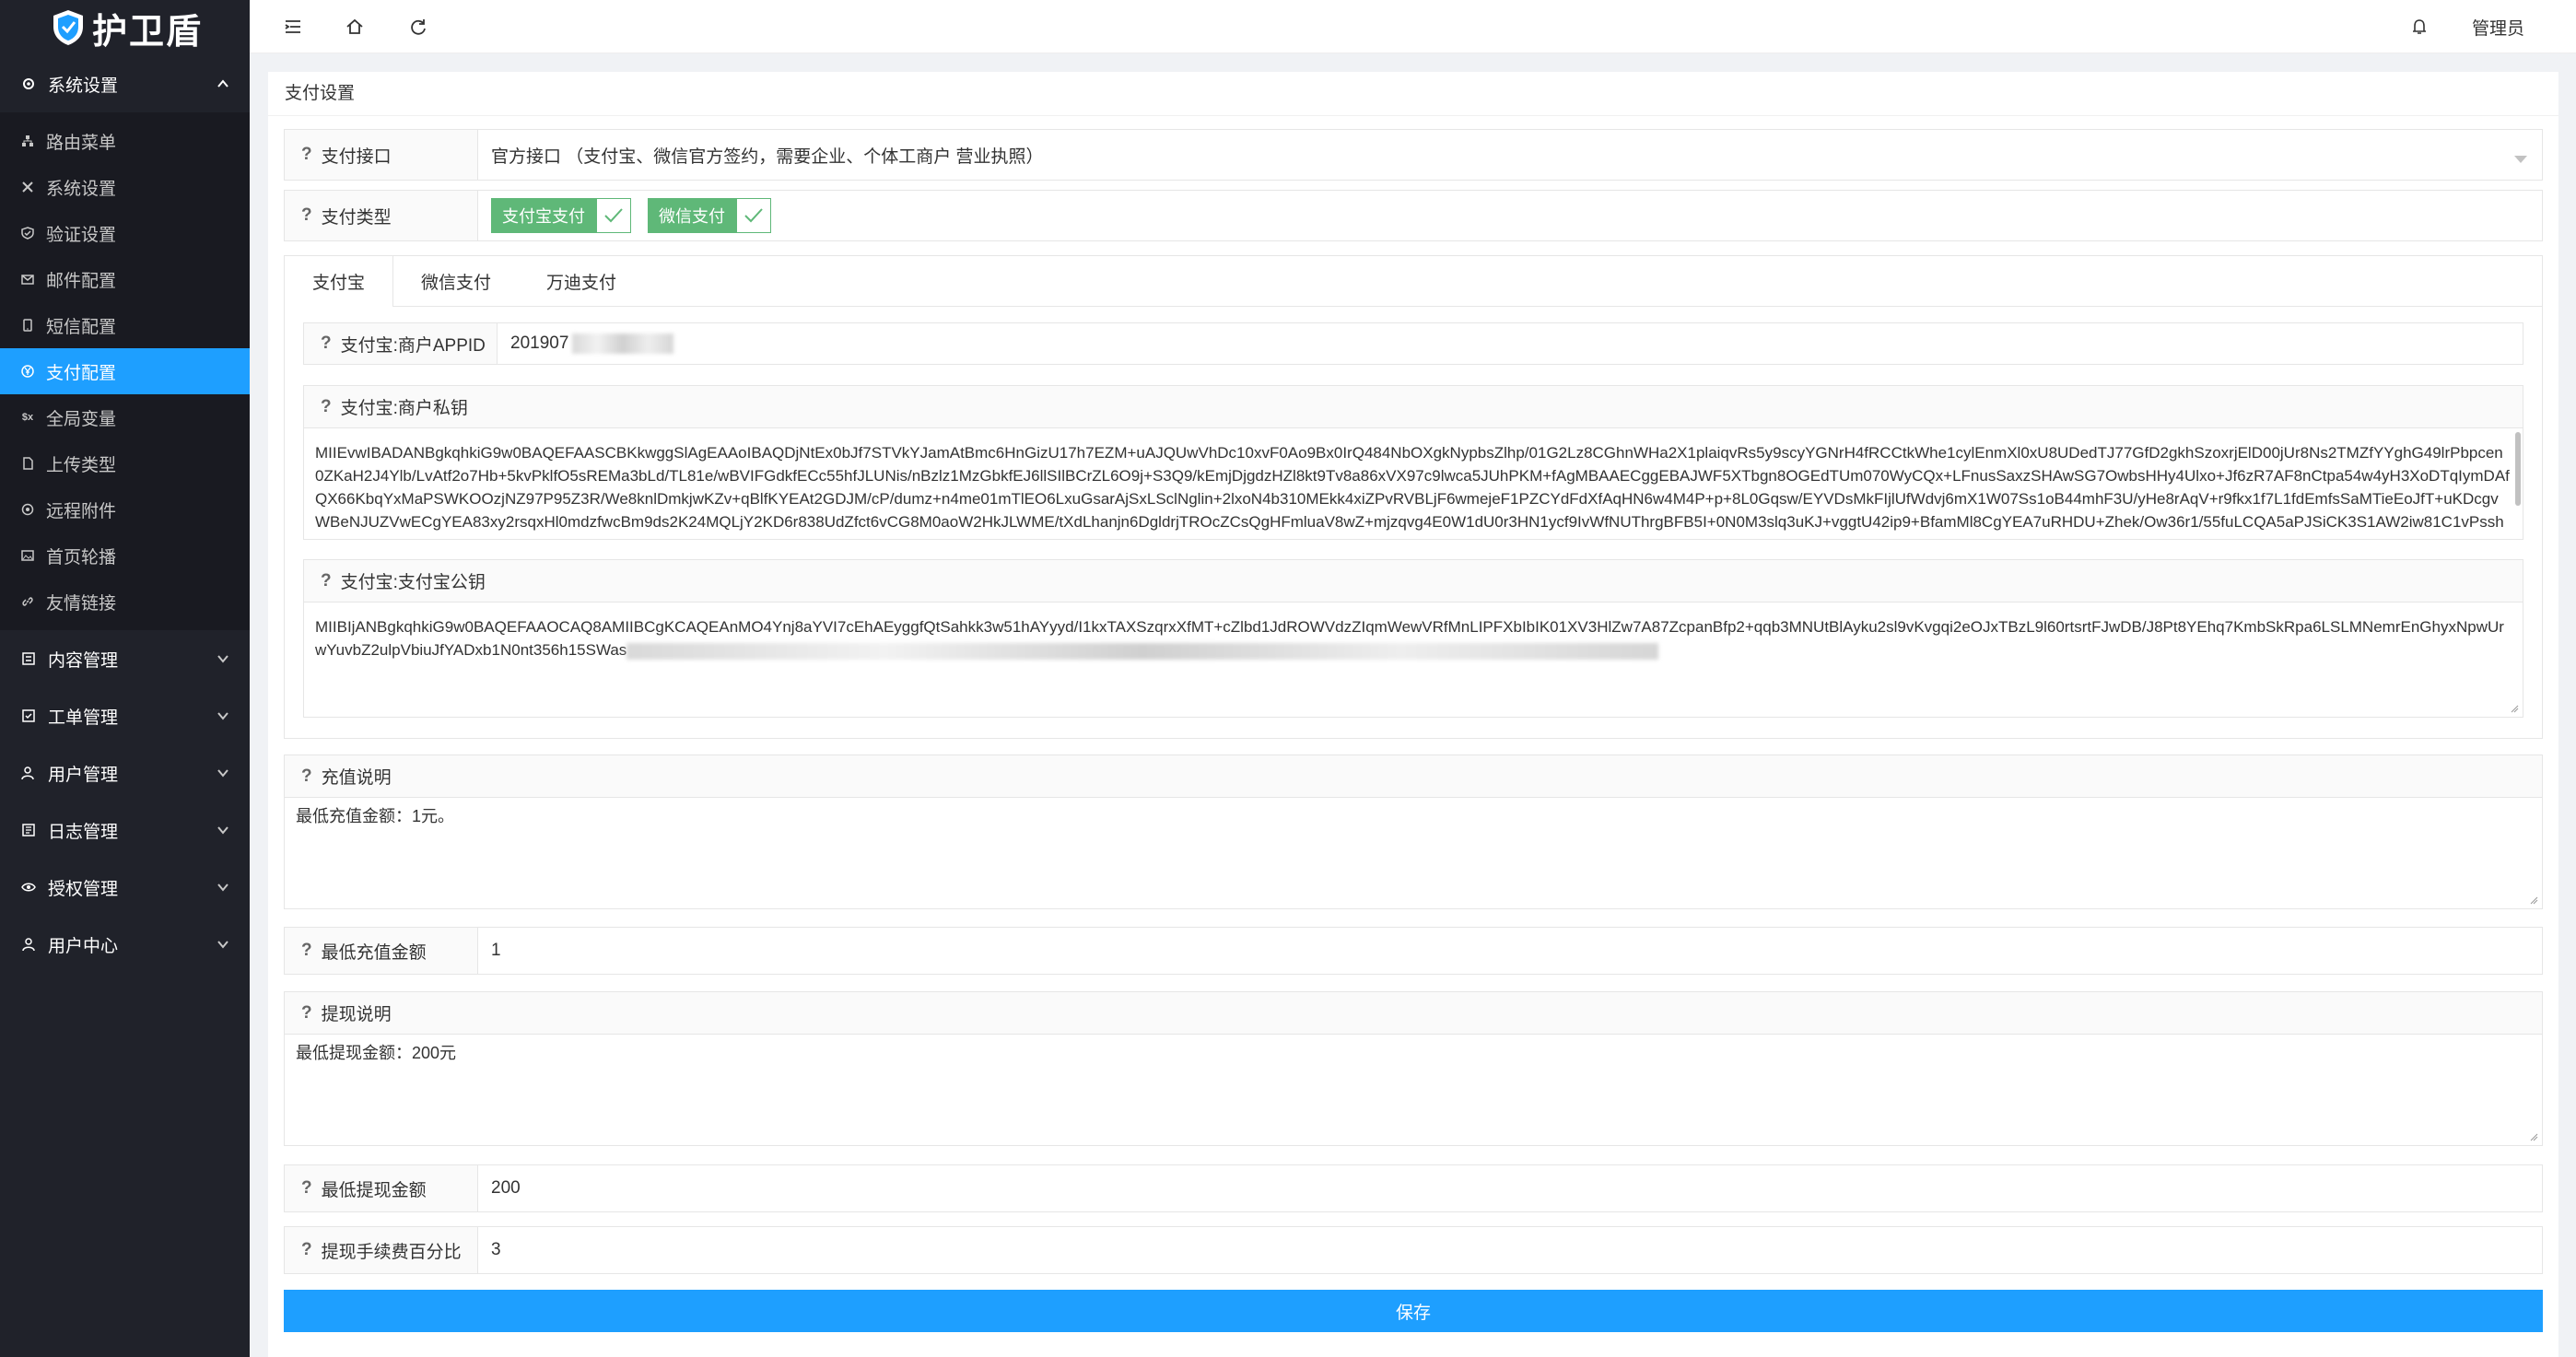 The height and width of the screenshot is (1357, 2576). What do you see at coordinates (581, 281) in the screenshot?
I see `tab-wandi: 万迪支付` at bounding box center [581, 281].